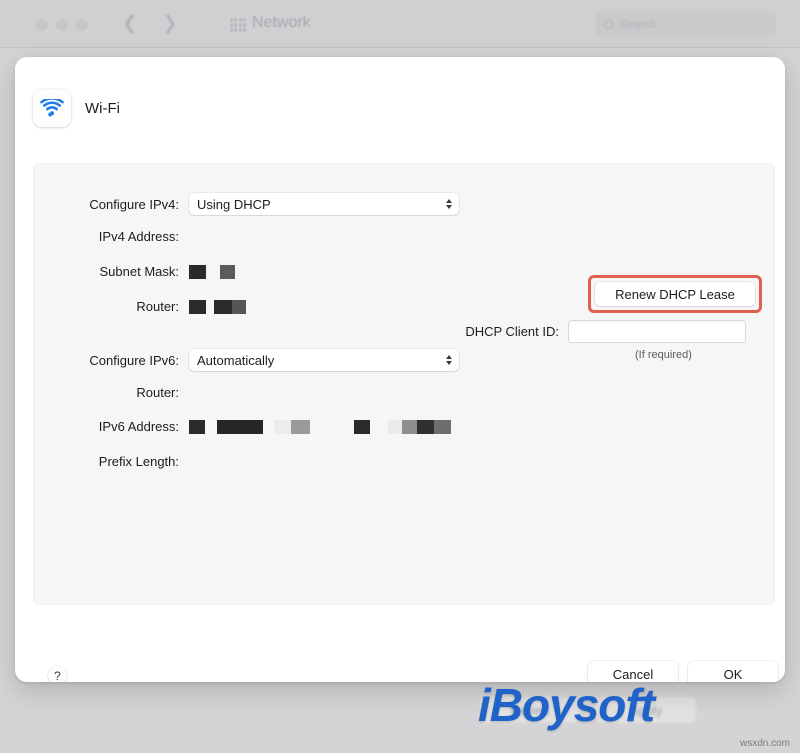 This screenshot has width=800, height=753. What do you see at coordinates (324, 360) in the screenshot?
I see `configure-ipv6-select: Automatically` at bounding box center [324, 360].